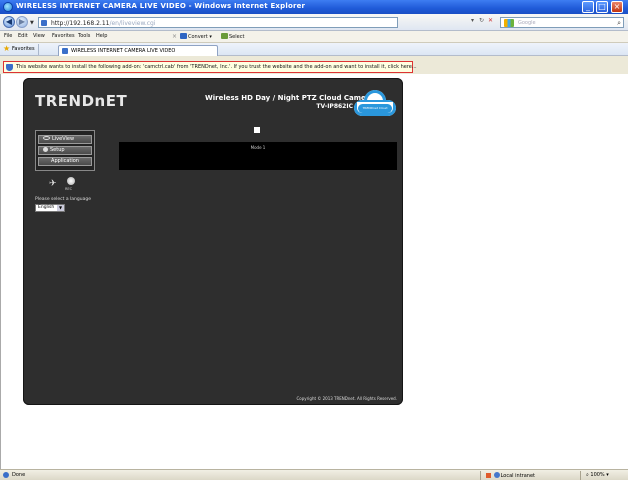 This screenshot has width=628, height=480. Describe the element at coordinates (60, 208) in the screenshot. I see `chevron-down-icon: ▼` at that location.